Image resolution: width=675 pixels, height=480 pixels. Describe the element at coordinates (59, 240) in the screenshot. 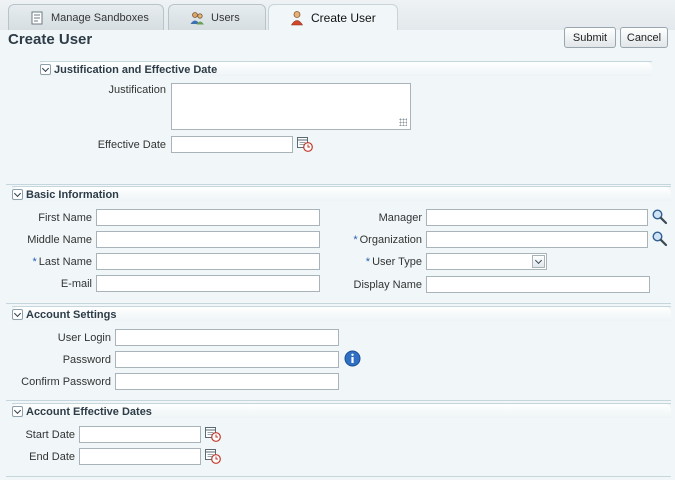

I see `middle-name-label: Middle Name` at that location.